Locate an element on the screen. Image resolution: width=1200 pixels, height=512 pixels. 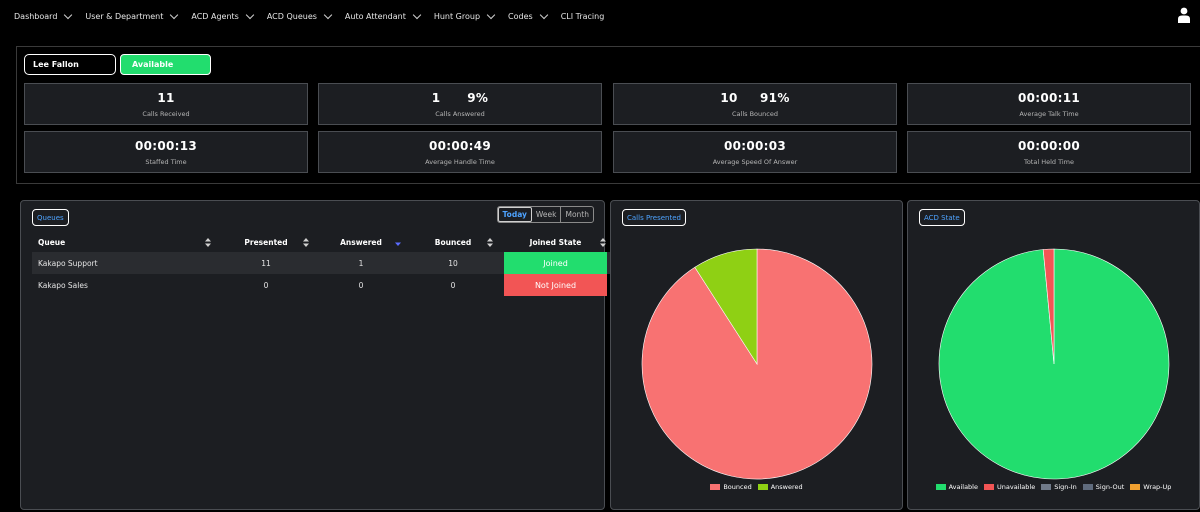
legend-label: Wrap-Up is located at coordinates (1157, 487).